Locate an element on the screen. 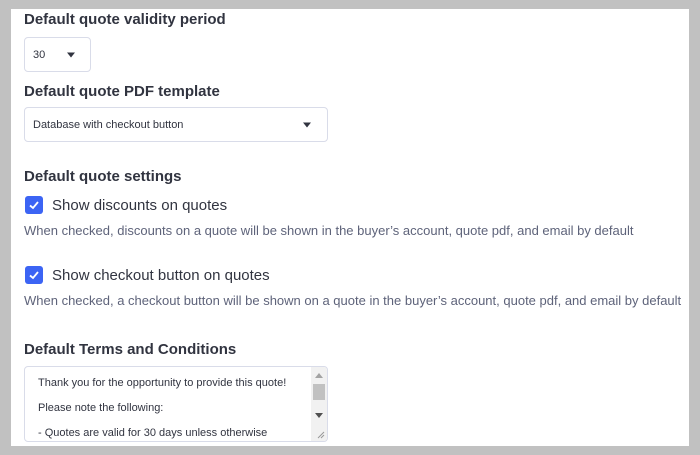  validity-period-value: 30 is located at coordinates (39, 54).